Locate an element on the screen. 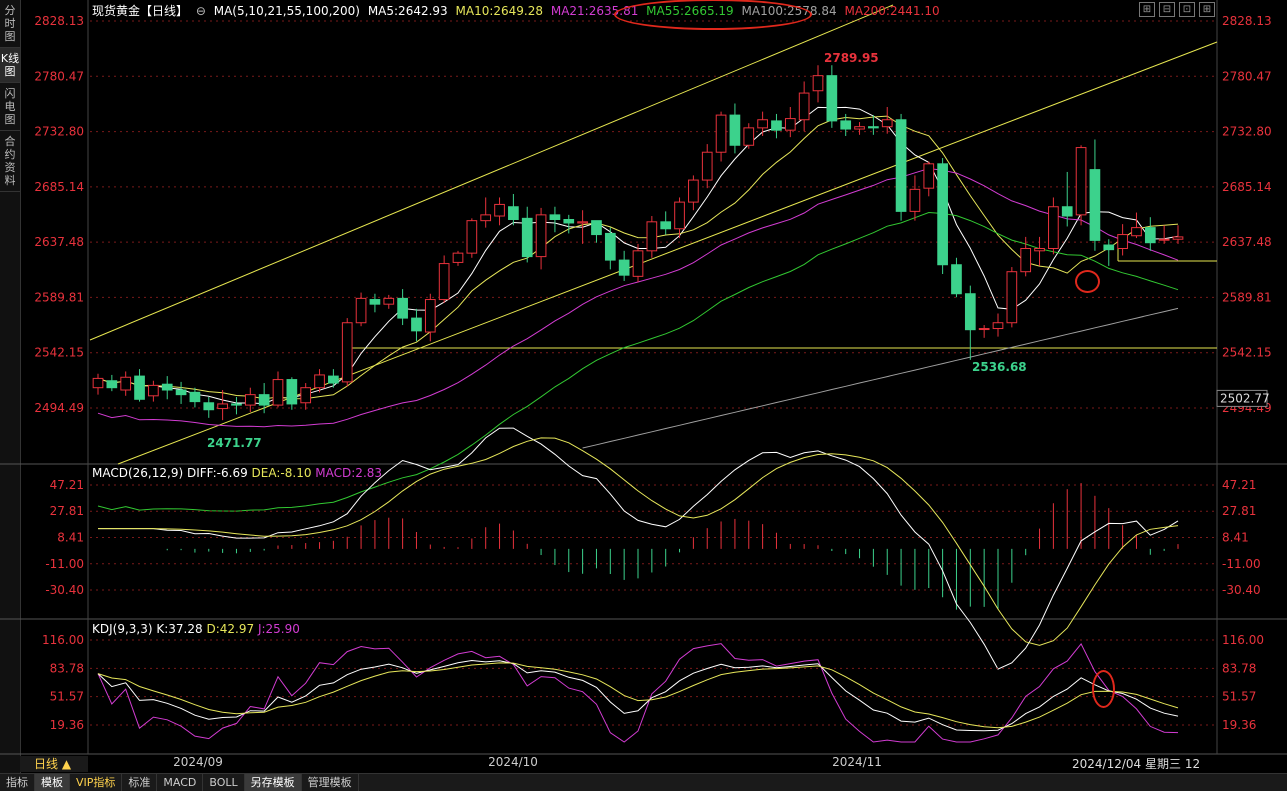 This screenshot has height=791, width=1287. list-icon: ⊟ is located at coordinates (1167, 9).